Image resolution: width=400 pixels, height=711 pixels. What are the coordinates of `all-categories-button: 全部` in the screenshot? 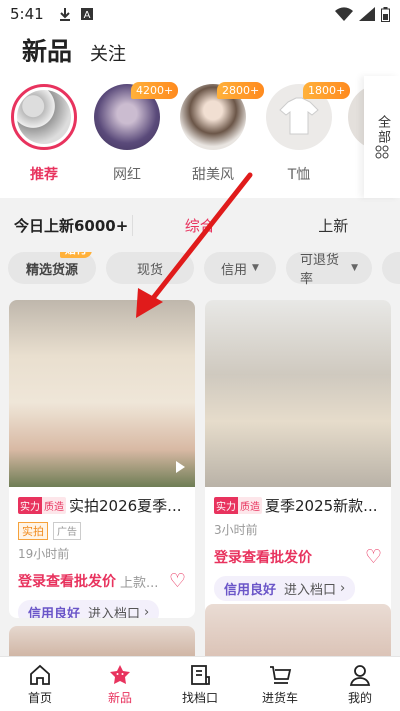 It's located at (382, 137).